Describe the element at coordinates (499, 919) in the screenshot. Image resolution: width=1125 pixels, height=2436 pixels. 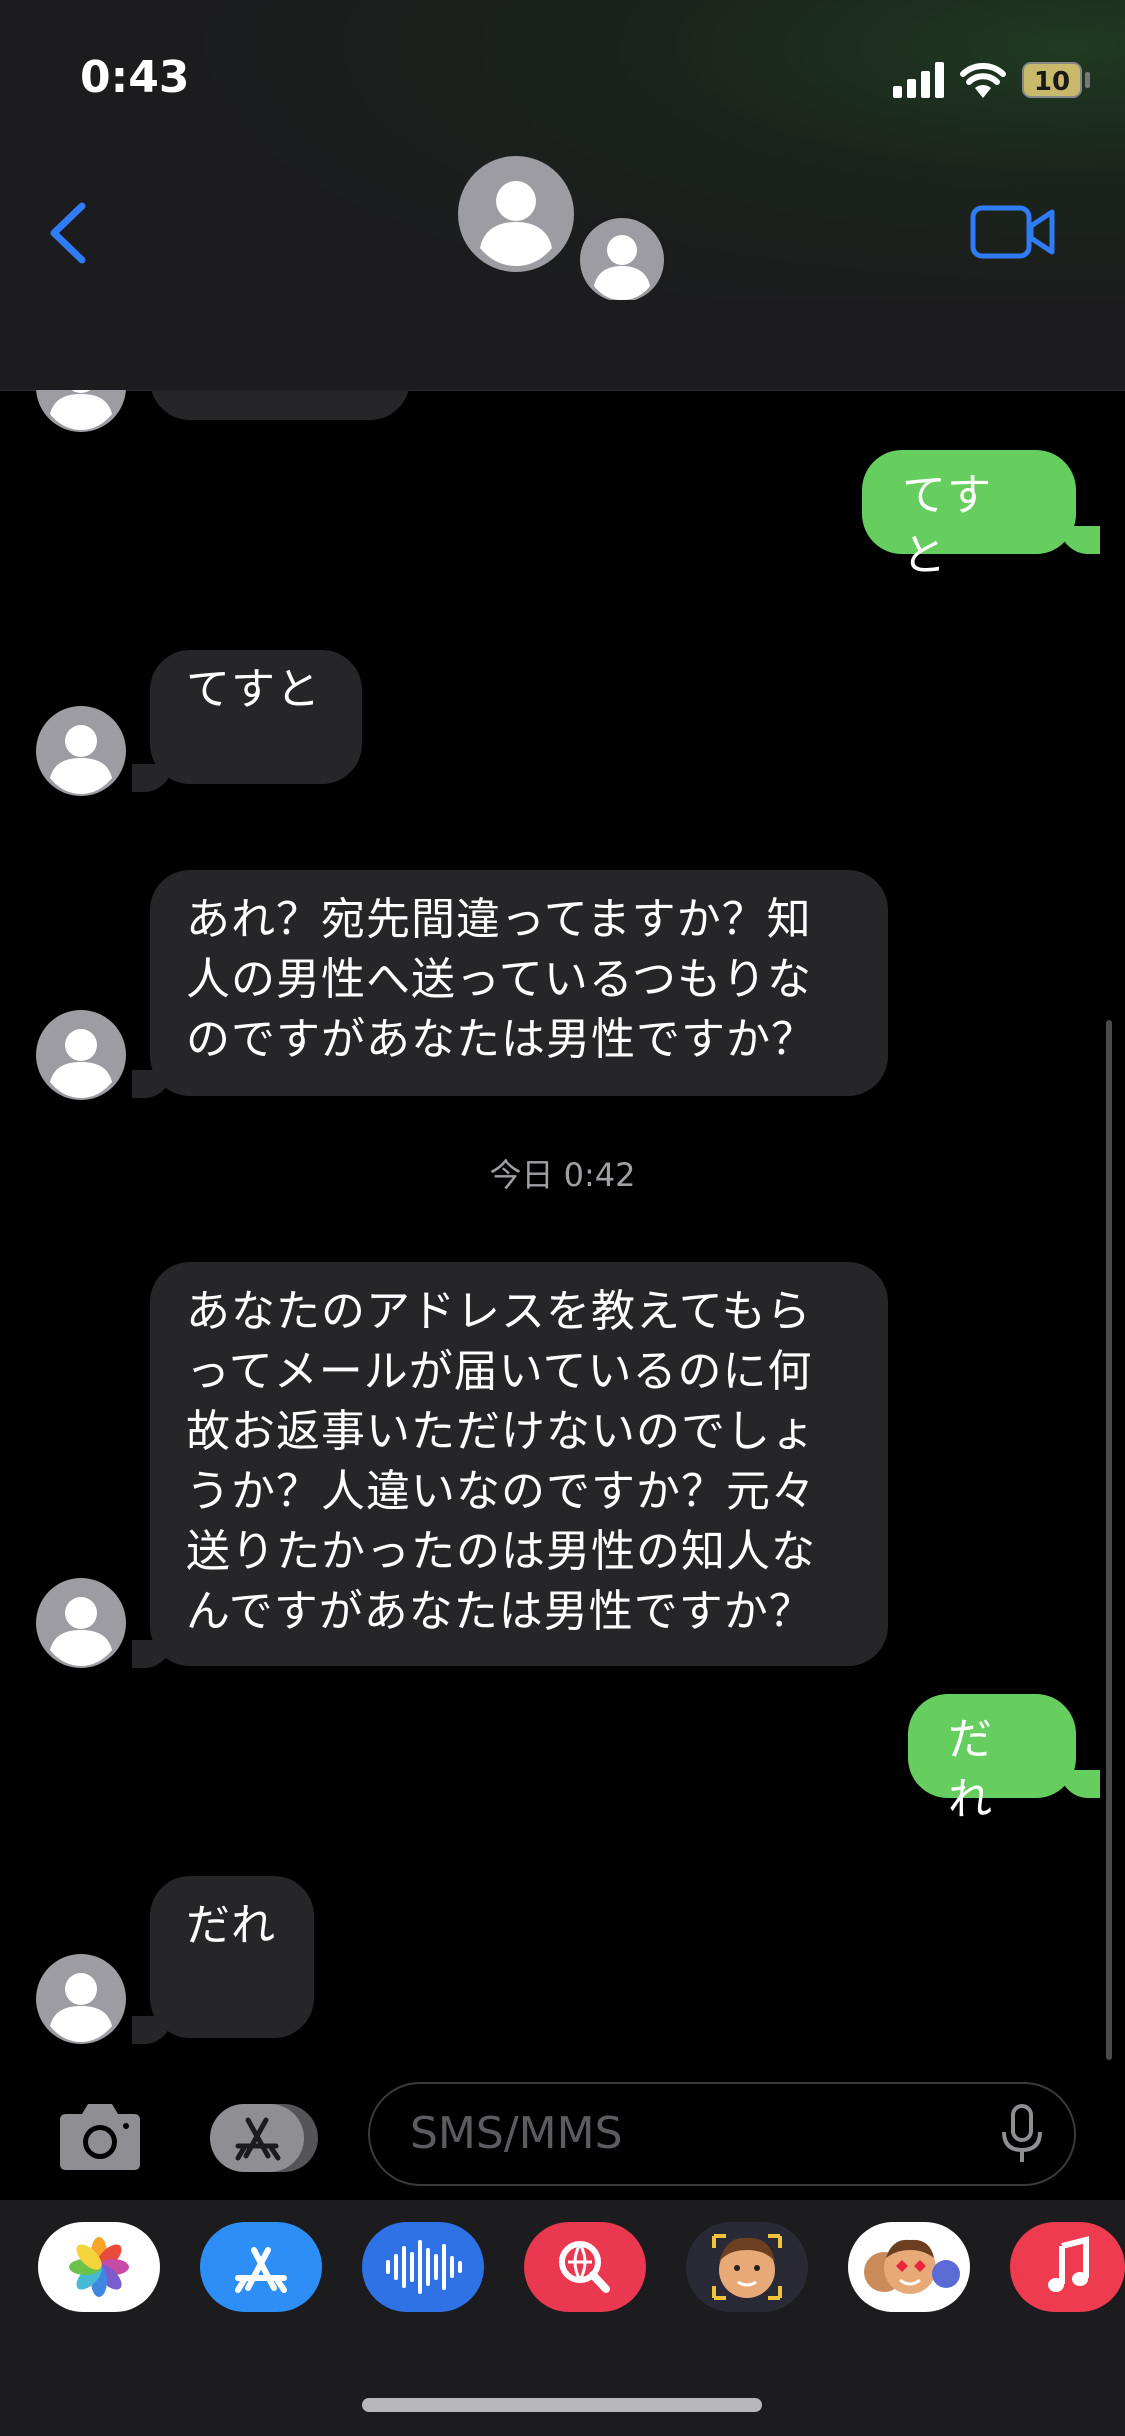
I see `message-line: あれ？宛先間違ってますか？知` at that location.